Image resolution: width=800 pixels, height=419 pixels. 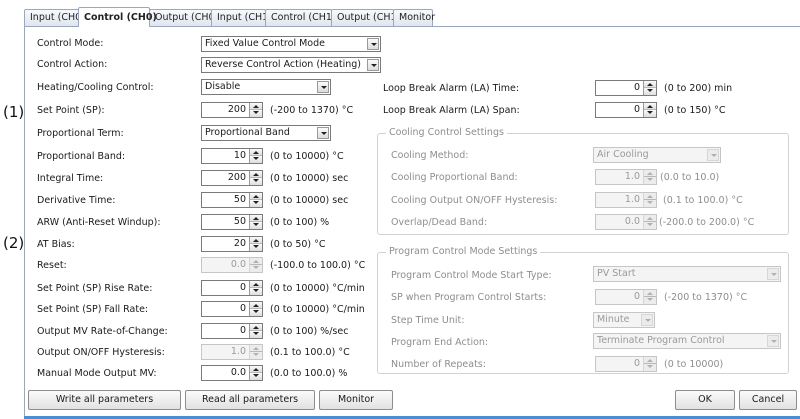 I want to click on at-bias-spinbox: 20, so click(x=232, y=244).